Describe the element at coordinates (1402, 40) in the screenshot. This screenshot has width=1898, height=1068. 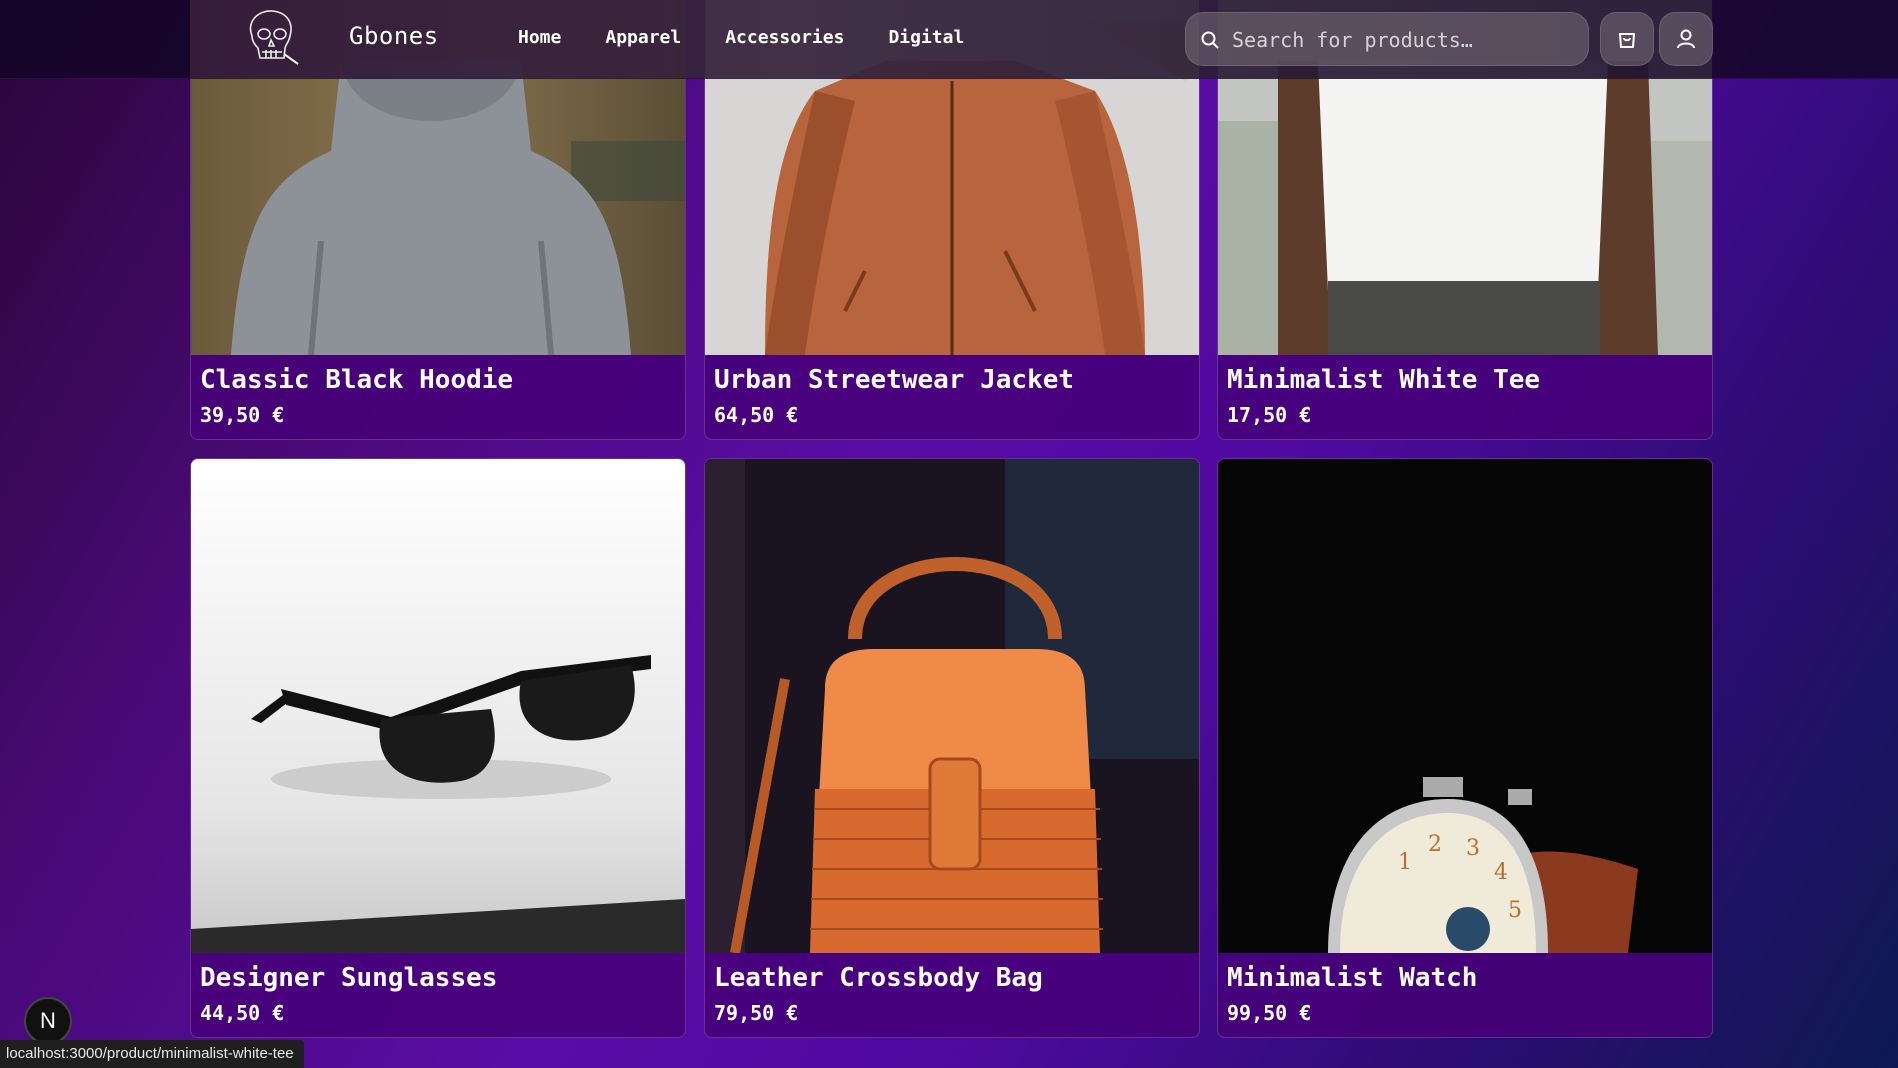
I see `search-input` at that location.